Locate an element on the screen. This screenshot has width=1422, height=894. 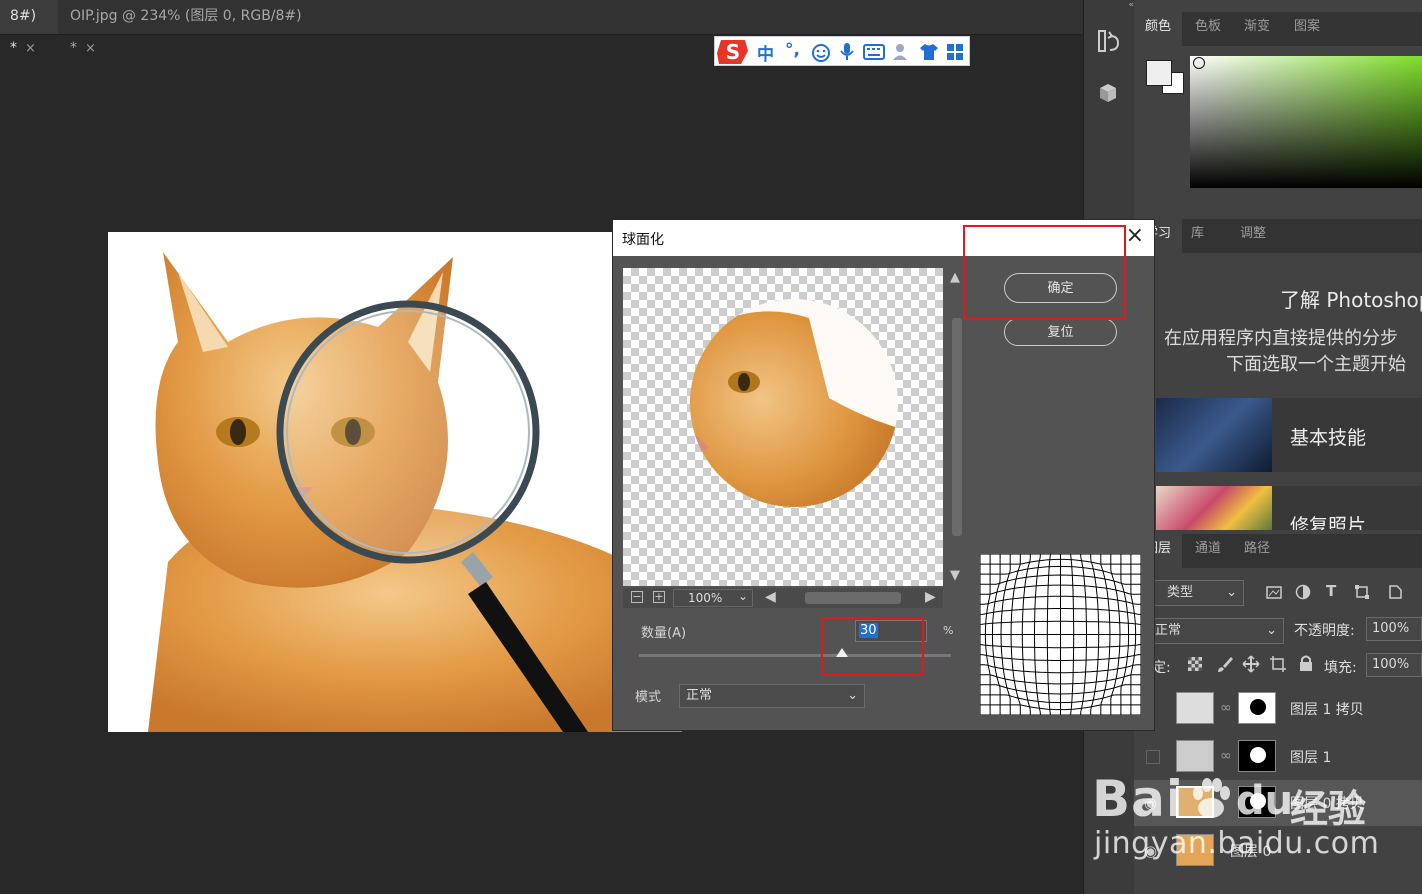
learn-topic-basic-skills: 基本技能 is located at coordinates (1289, 435).